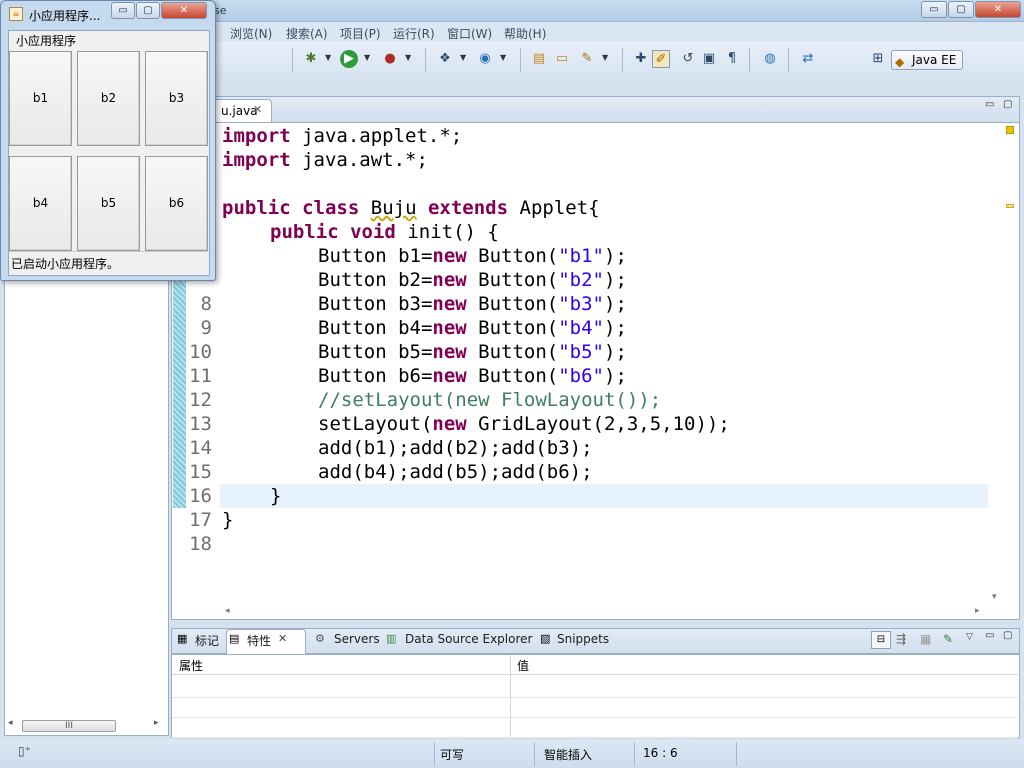 This screenshot has height=768, width=1024. I want to click on line-number: 16, so click(200, 496).